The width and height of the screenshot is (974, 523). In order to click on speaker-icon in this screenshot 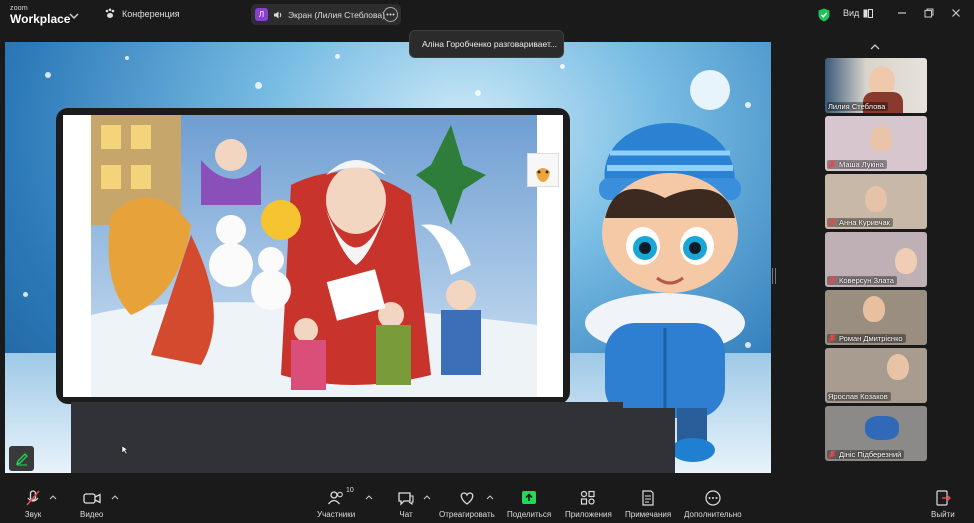, I will do `click(278, 14)`.